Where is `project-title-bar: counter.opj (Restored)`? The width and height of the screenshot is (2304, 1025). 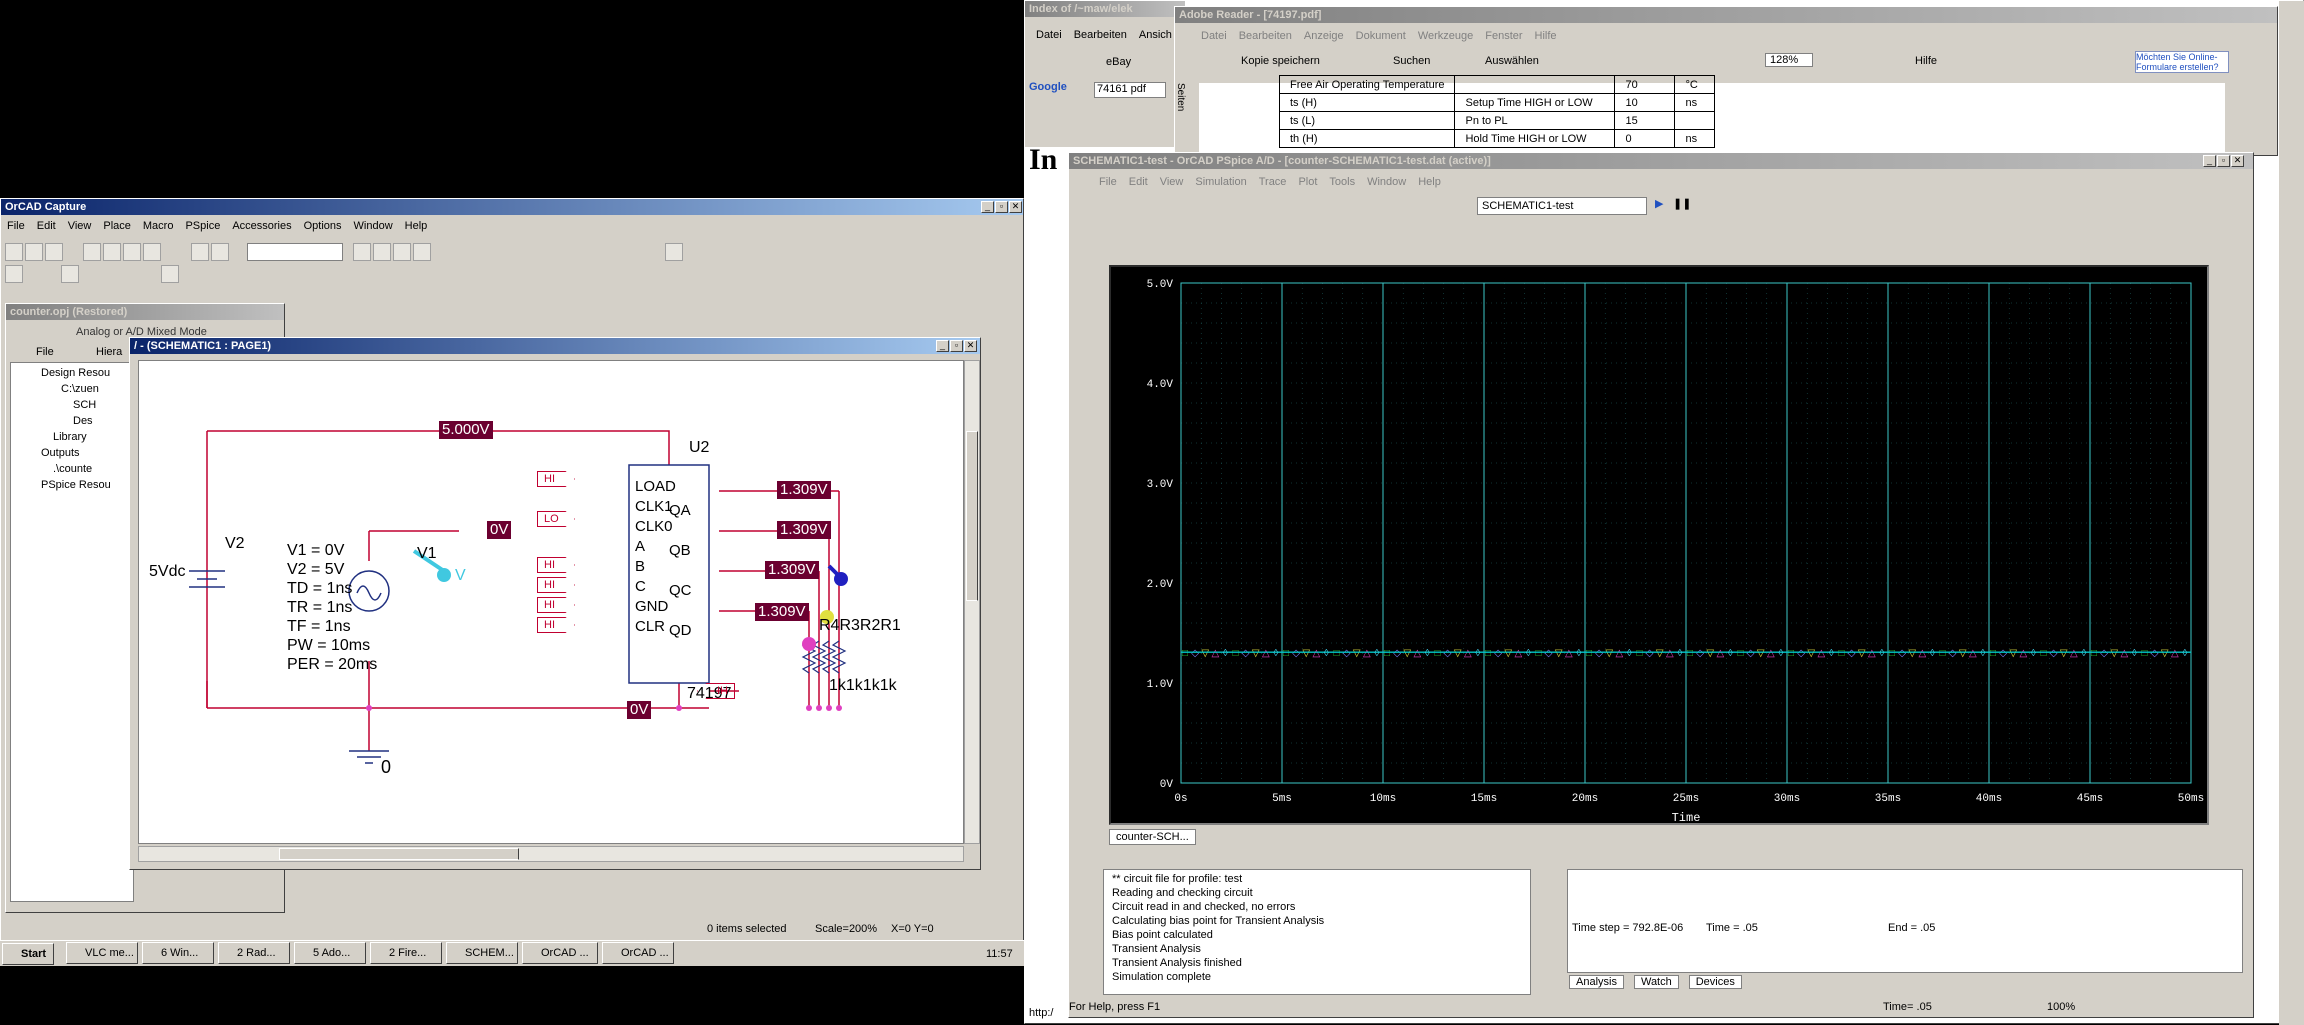
project-title-bar: counter.opj (Restored) is located at coordinates (145, 312).